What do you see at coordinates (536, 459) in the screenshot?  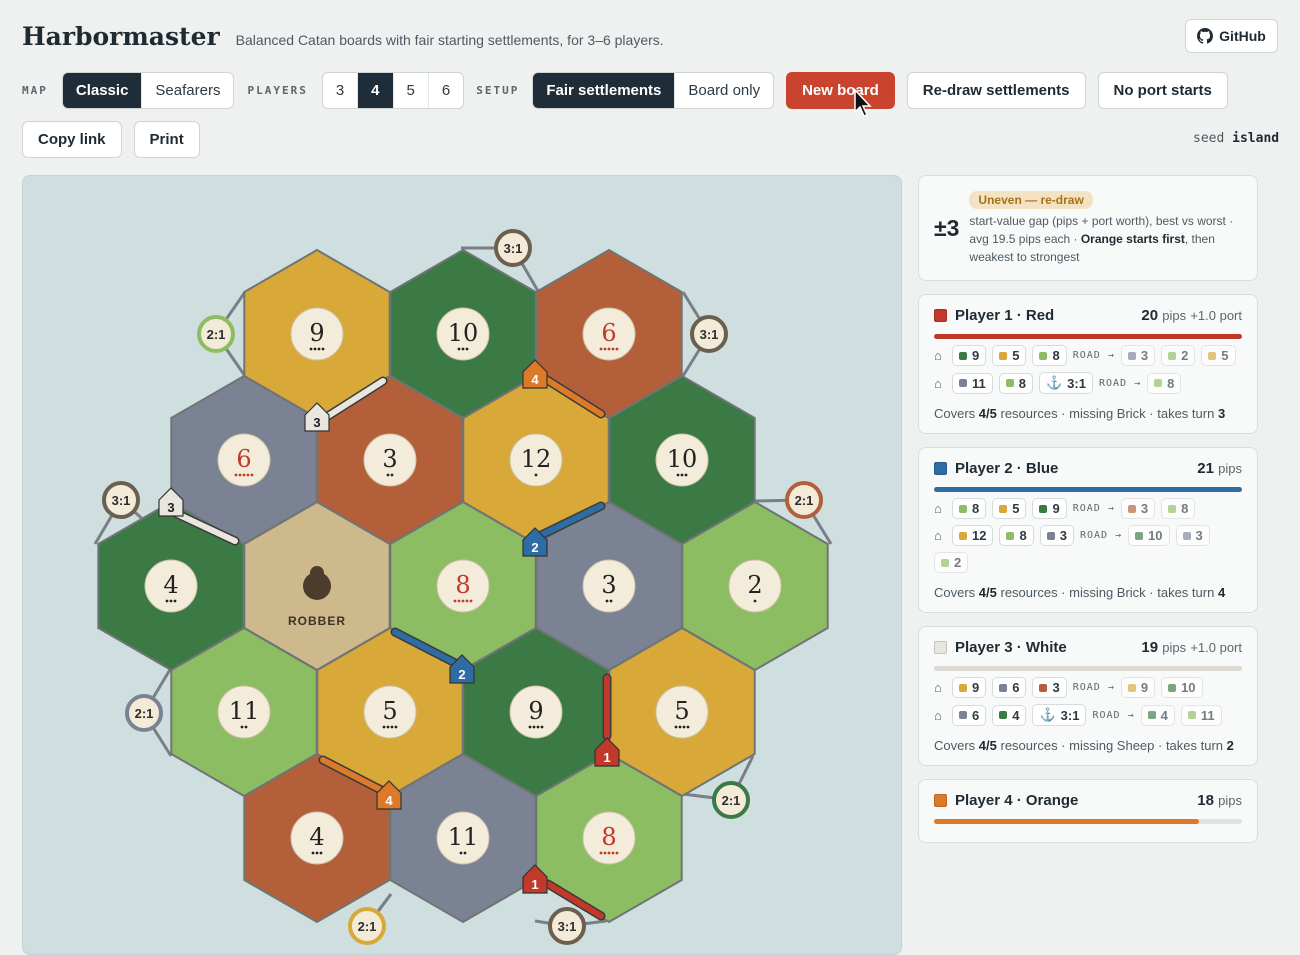 I see `number-token: 12` at bounding box center [536, 459].